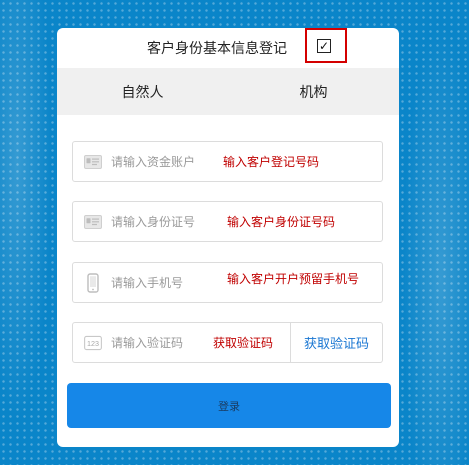 The width and height of the screenshot is (469, 465). I want to click on mobile-input, so click(171, 283).